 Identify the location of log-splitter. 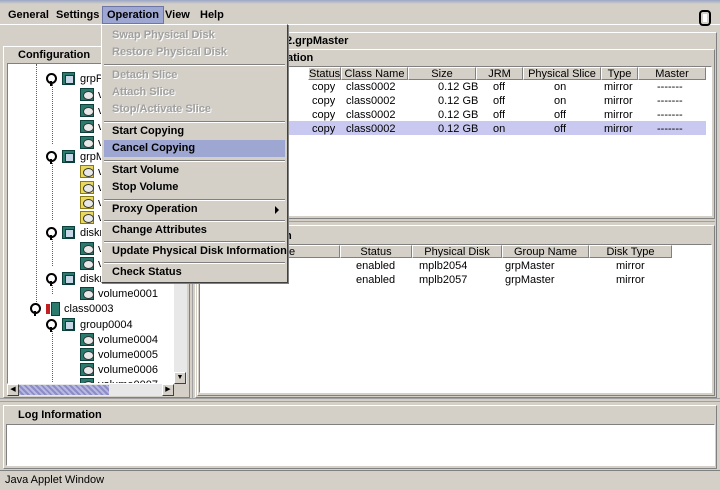
(360, 401).